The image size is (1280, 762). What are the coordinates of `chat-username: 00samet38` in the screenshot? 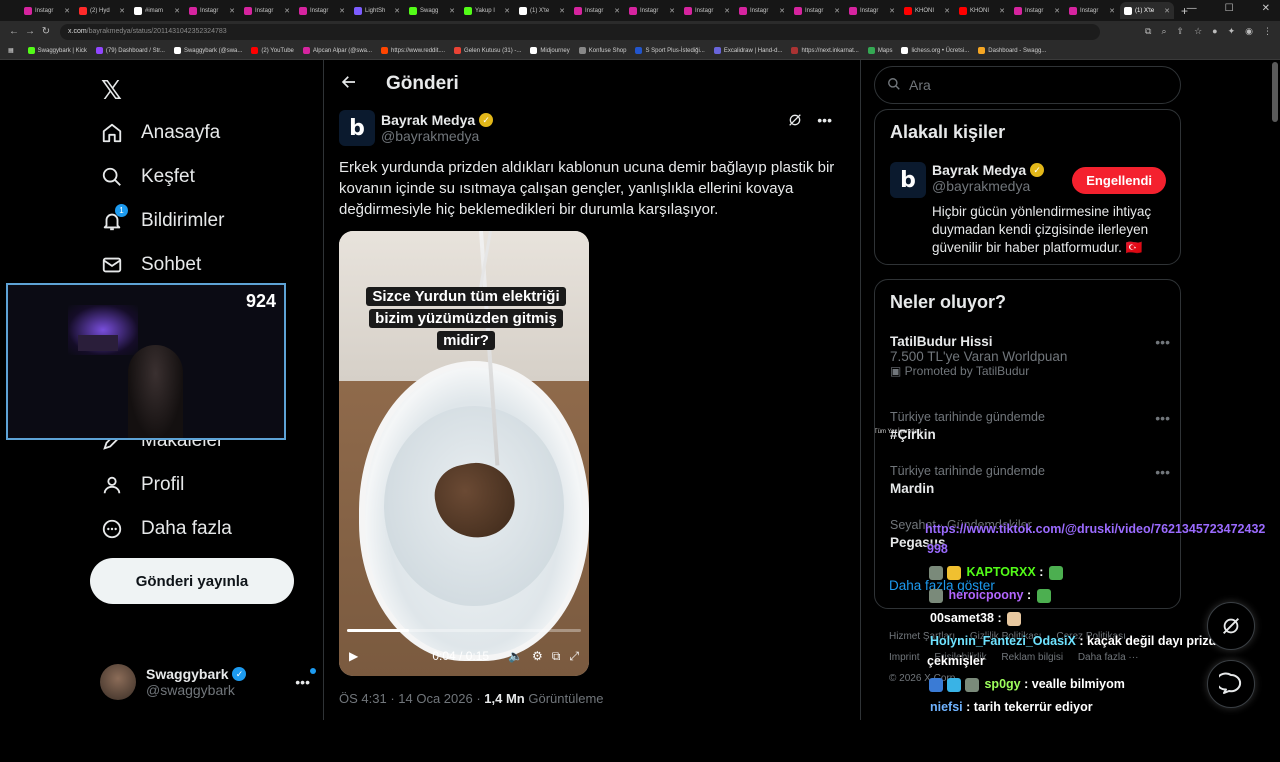 It's located at (962, 618).